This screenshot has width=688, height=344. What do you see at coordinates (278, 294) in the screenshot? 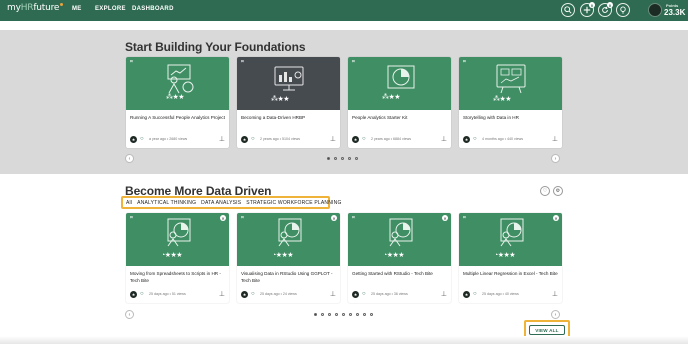
I see `card-meta-text: 25 days ago • 24 views` at bounding box center [278, 294].